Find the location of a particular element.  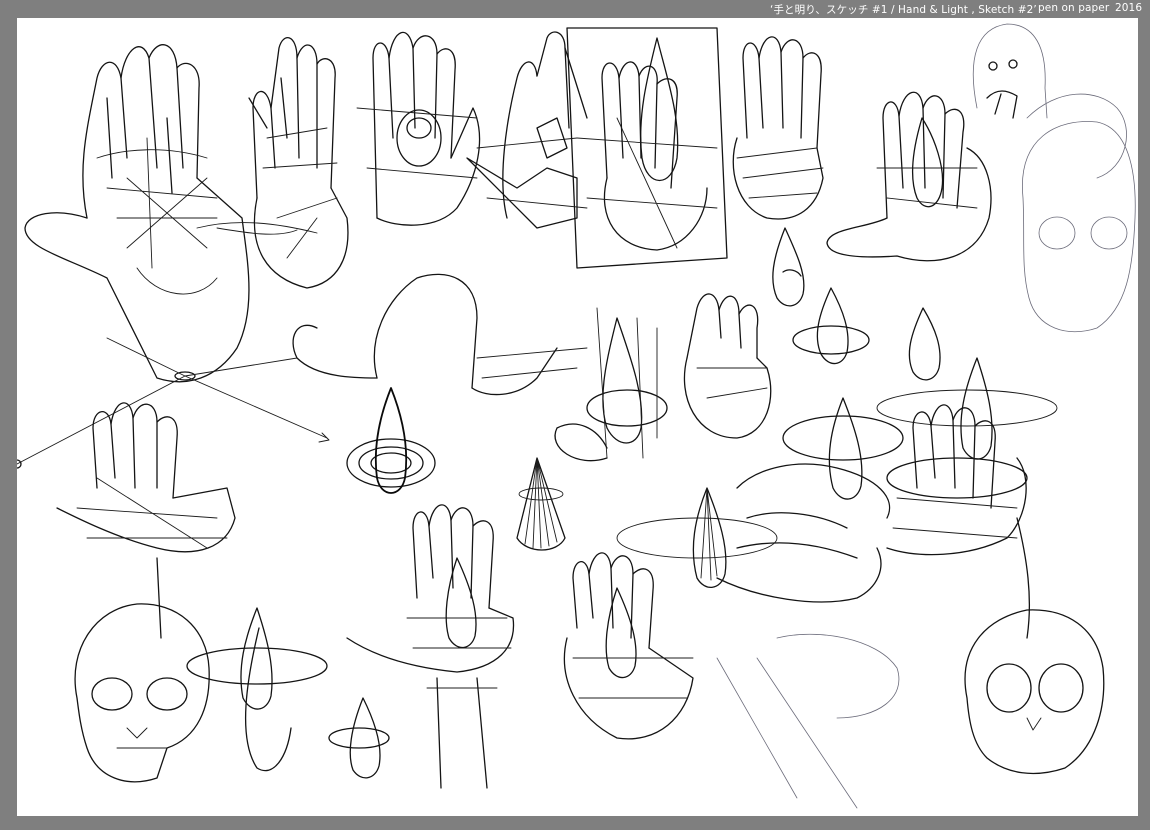

ghost-sketch is located at coordinates (1049, 101).